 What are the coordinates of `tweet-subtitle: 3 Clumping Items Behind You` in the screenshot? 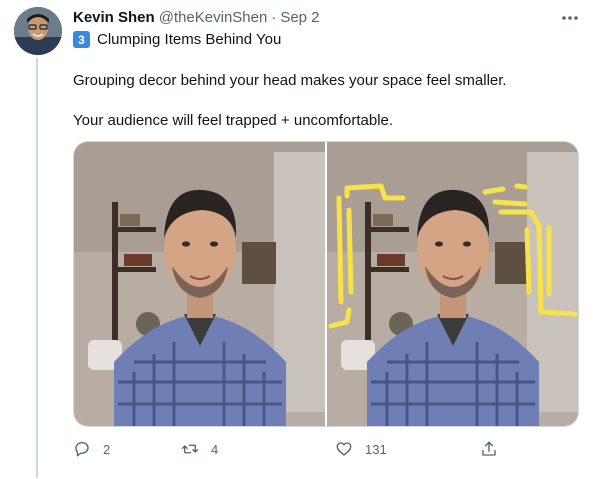 It's located at (177, 39).